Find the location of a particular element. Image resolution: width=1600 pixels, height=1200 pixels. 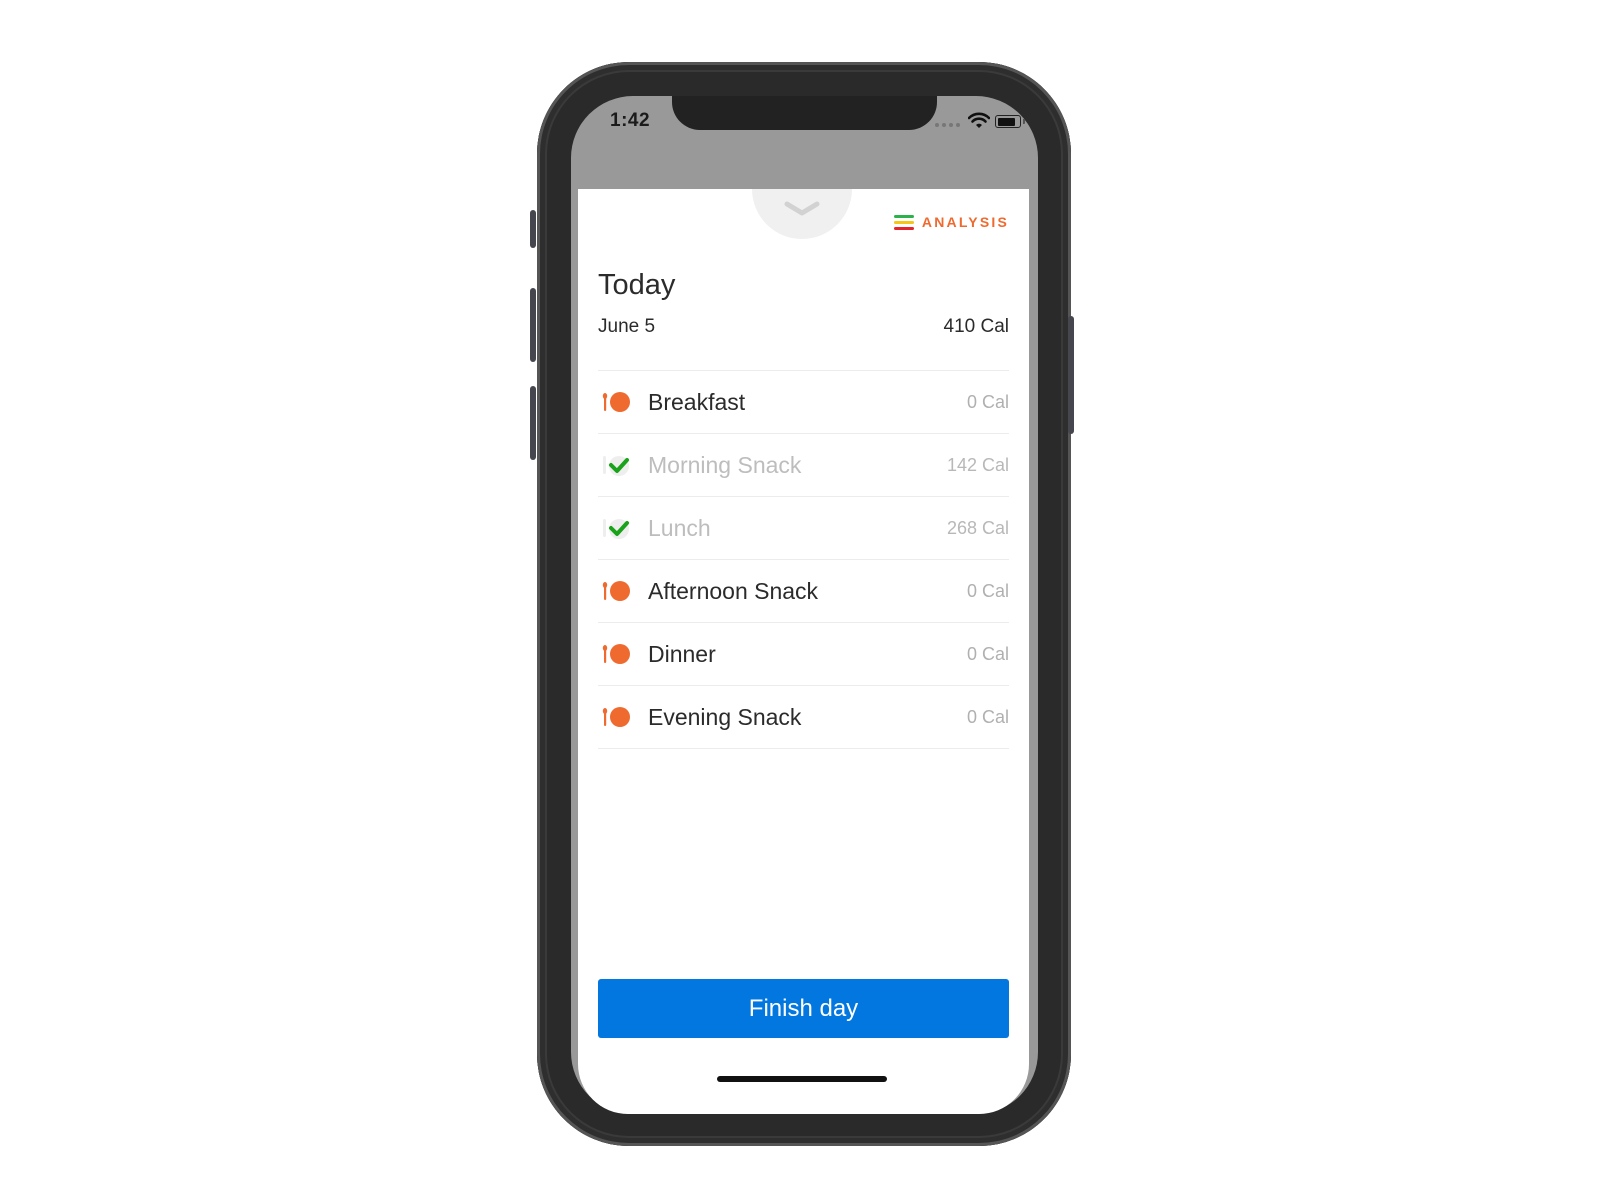

cellular-signal-icon is located at coordinates (947, 125).